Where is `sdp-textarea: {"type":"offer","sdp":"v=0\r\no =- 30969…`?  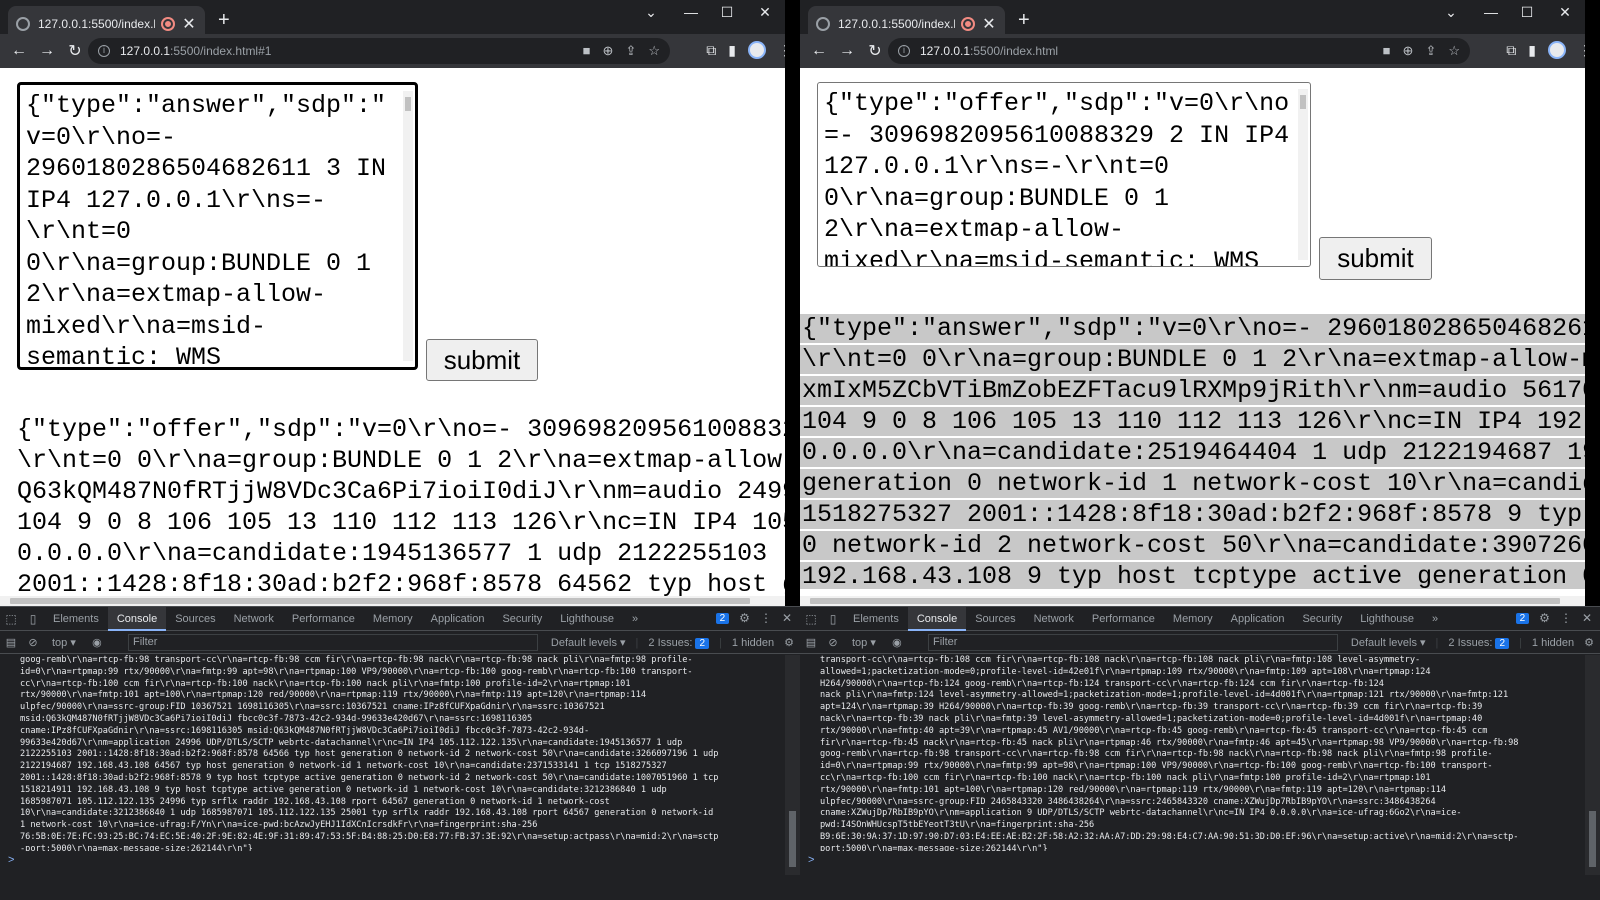
sdp-textarea: {"type":"offer","sdp":"v=0\r\no =- 30969… is located at coordinates (1064, 174).